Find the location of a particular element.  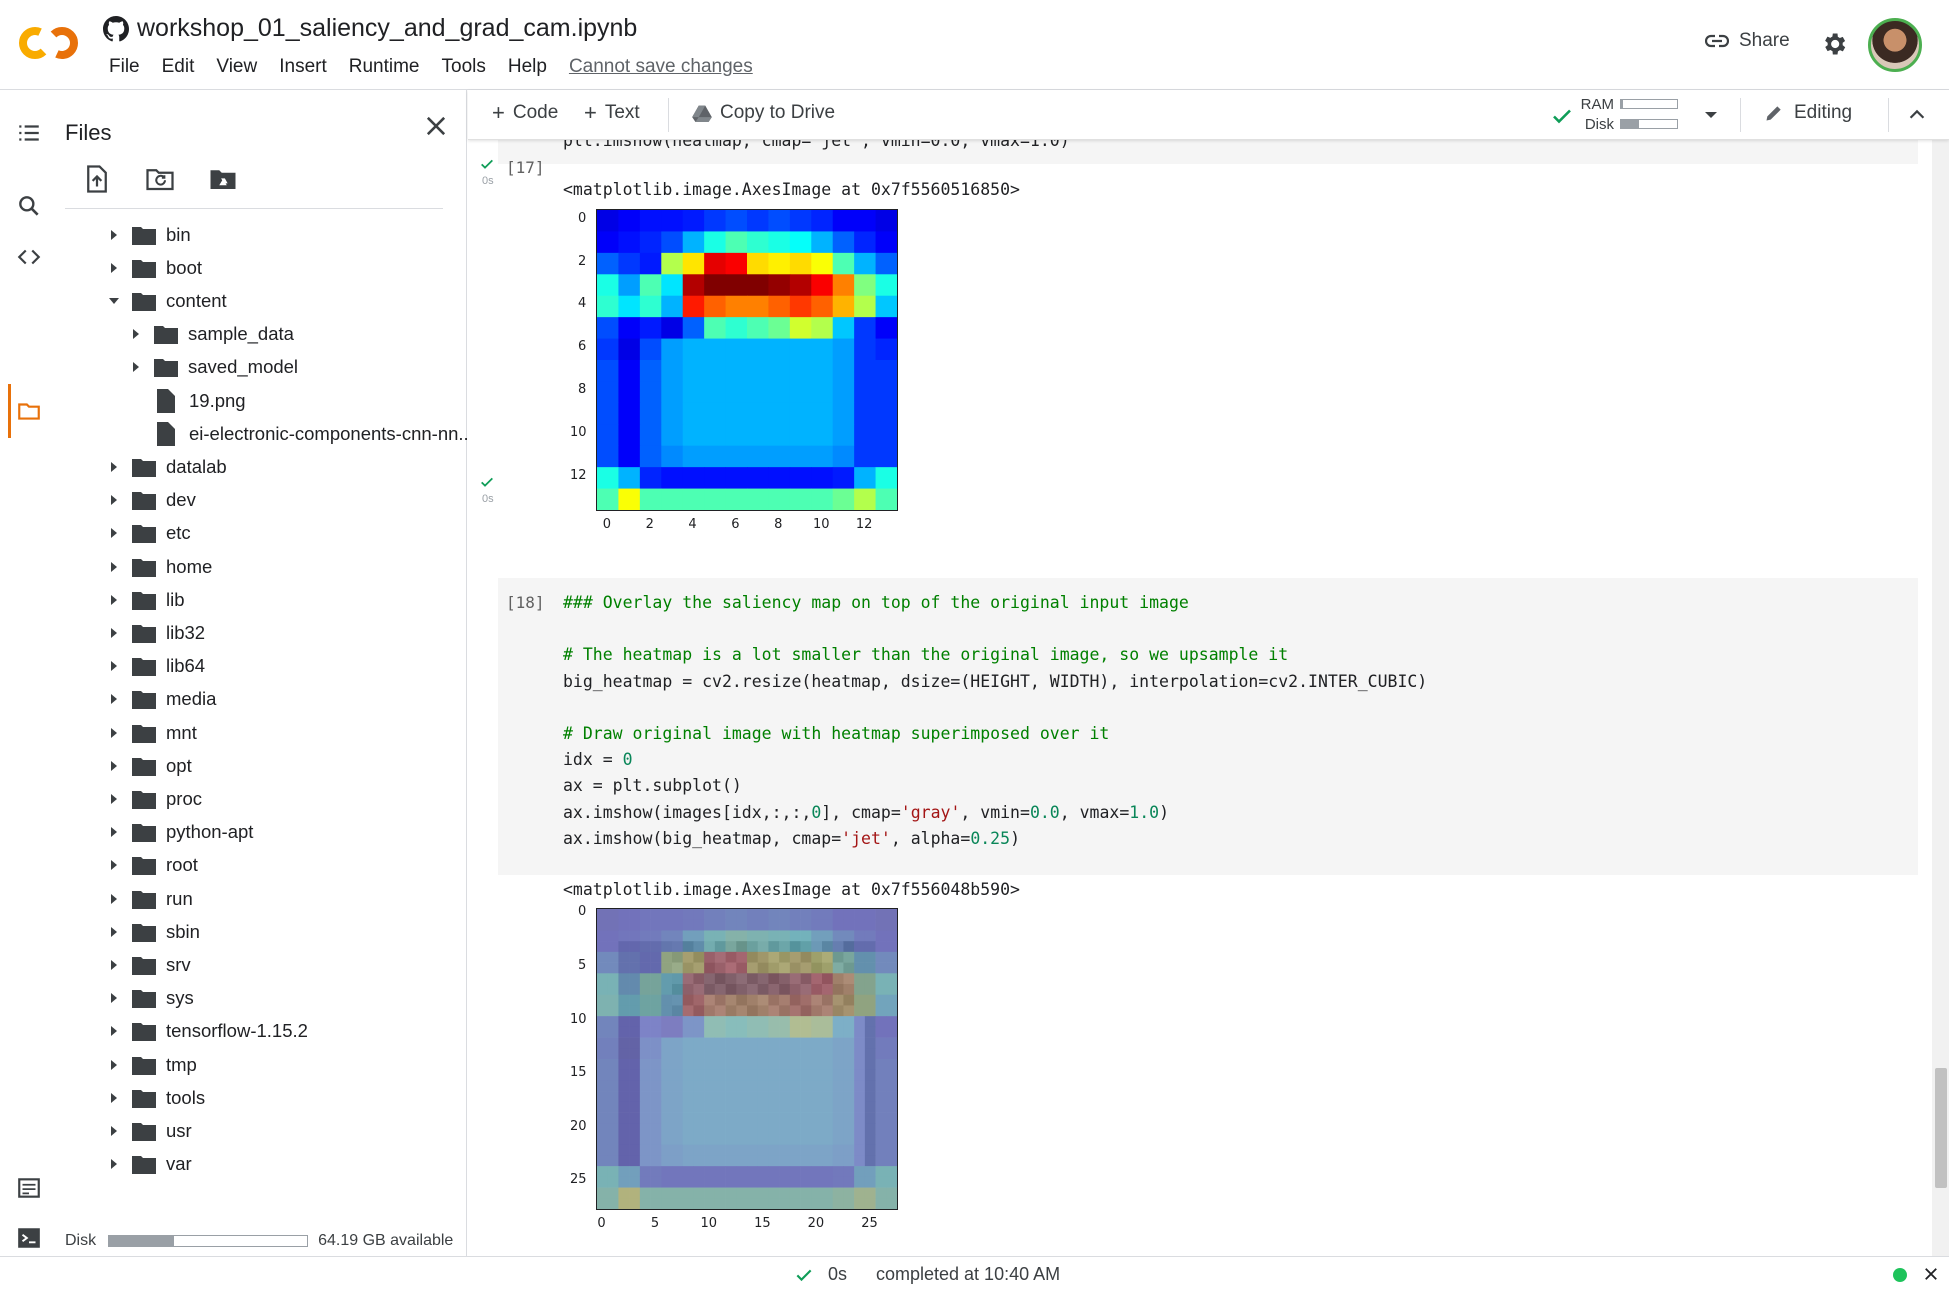

folder-row: dev is located at coordinates (152, 500).